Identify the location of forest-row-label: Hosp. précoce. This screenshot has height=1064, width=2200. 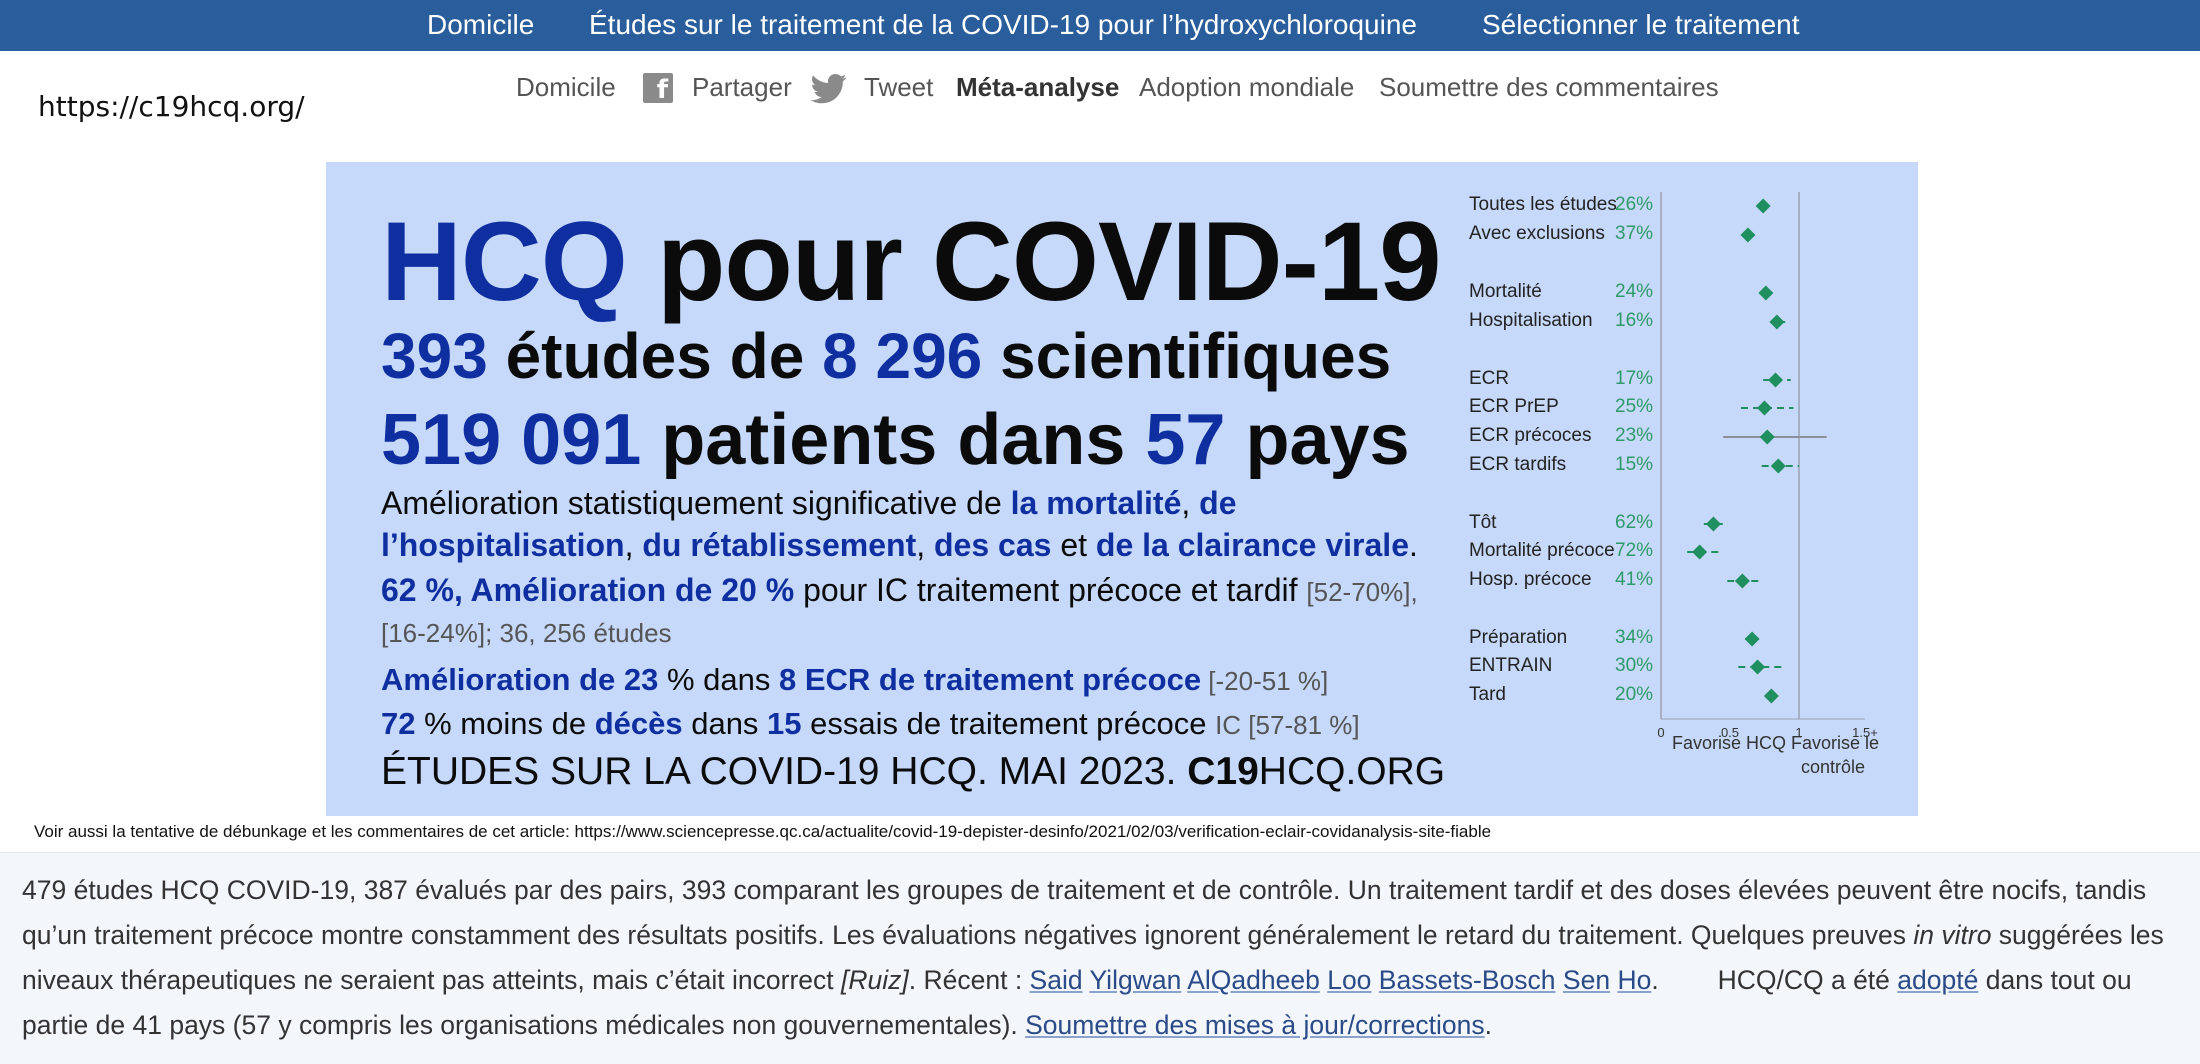
(1530, 579).